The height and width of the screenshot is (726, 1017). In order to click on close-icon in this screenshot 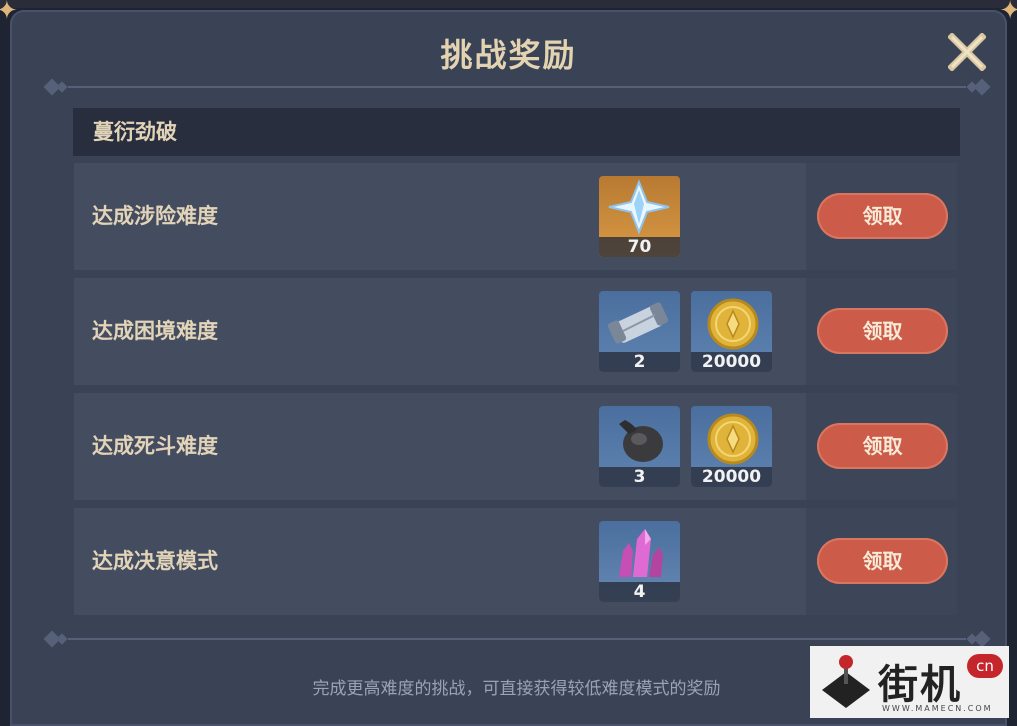, I will do `click(967, 52)`.